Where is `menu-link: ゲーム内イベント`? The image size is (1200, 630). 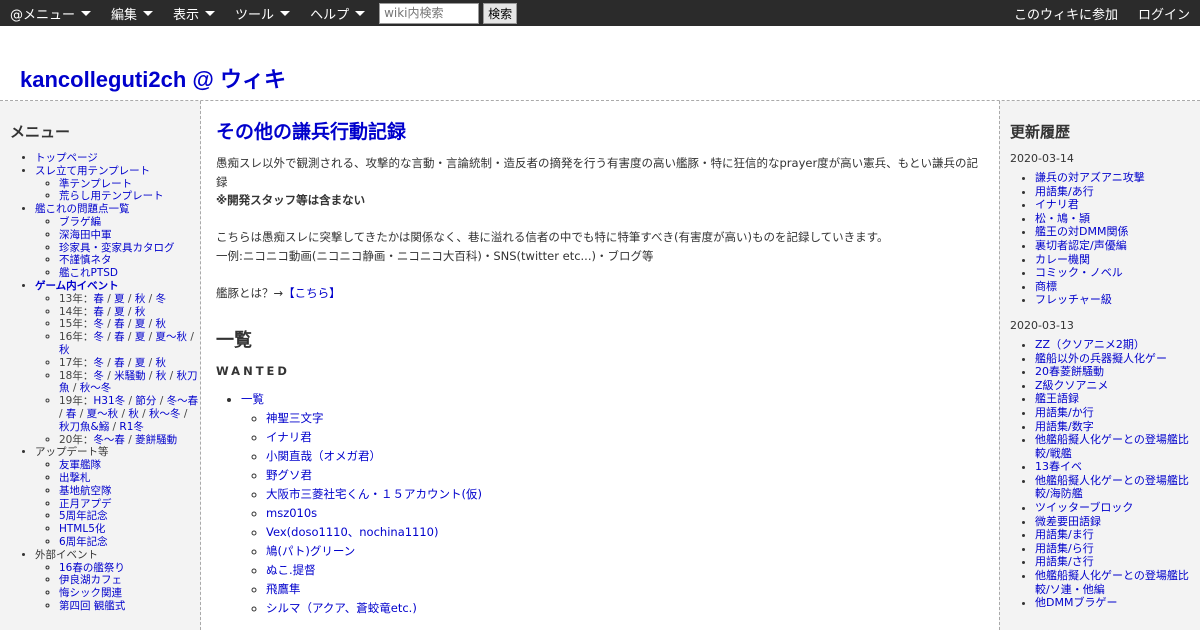 menu-link: ゲーム内イベント is located at coordinates (77, 286).